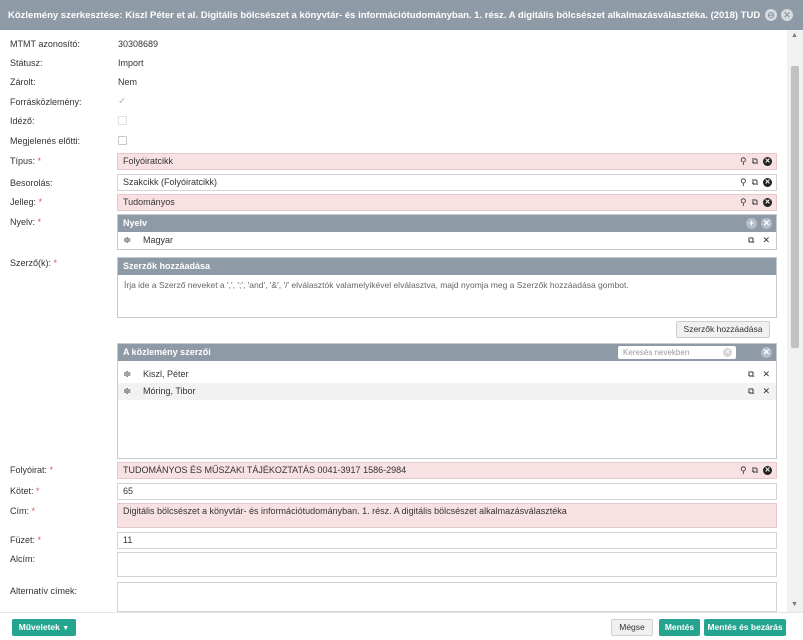 The image size is (803, 640). Describe the element at coordinates (122, 101) in the screenshot. I see `source-publication-checkmark-icon: ✓` at that location.